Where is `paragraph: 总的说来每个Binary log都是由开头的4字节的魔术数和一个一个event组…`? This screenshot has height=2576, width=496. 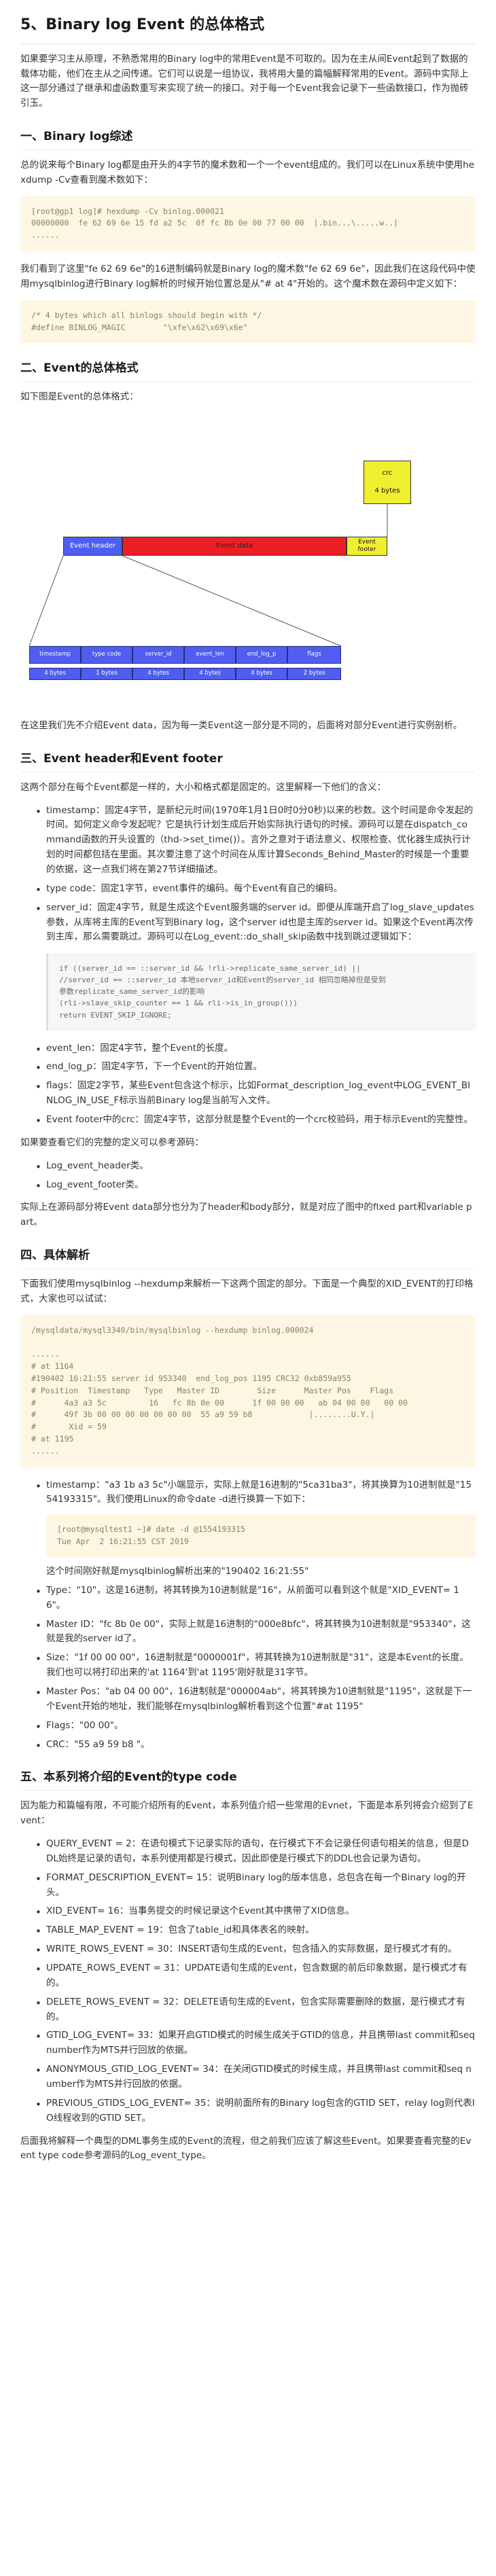
paragraph: 总的说来每个Binary log都是由开头的4字节的魔术数和一个一个event组… is located at coordinates (247, 172).